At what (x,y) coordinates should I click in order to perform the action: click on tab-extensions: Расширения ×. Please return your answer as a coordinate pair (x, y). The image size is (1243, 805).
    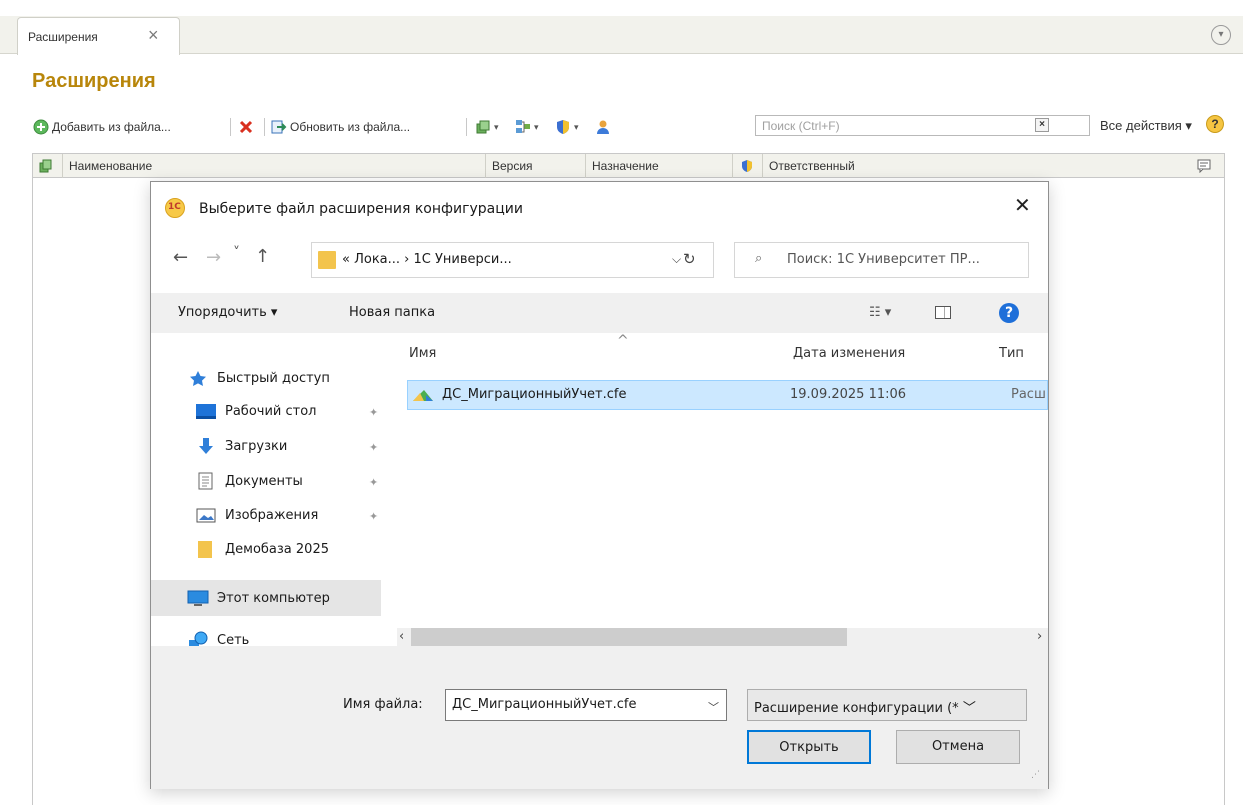
    Looking at the image, I should click on (98, 36).